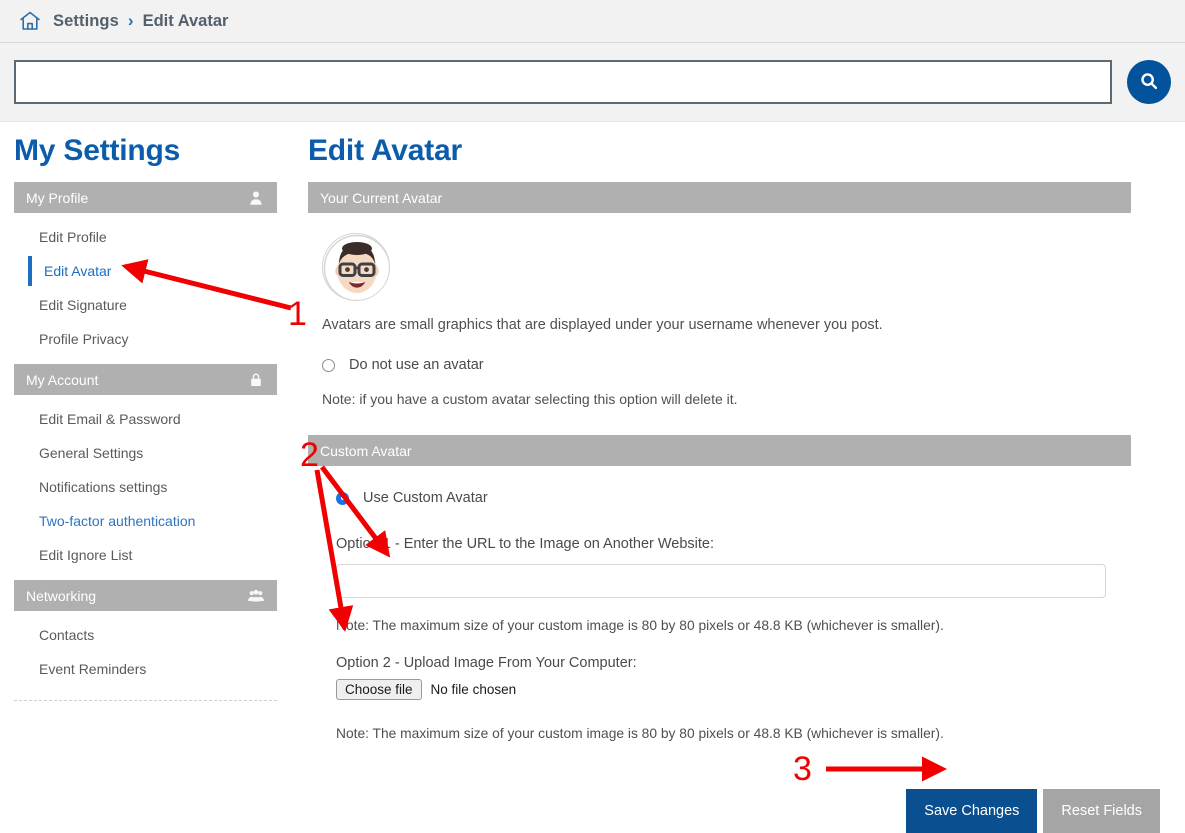 The image size is (1185, 833). Describe the element at coordinates (592, 21) in the screenshot. I see `breadcrumb-bar: Settings › Edit Avatar` at that location.